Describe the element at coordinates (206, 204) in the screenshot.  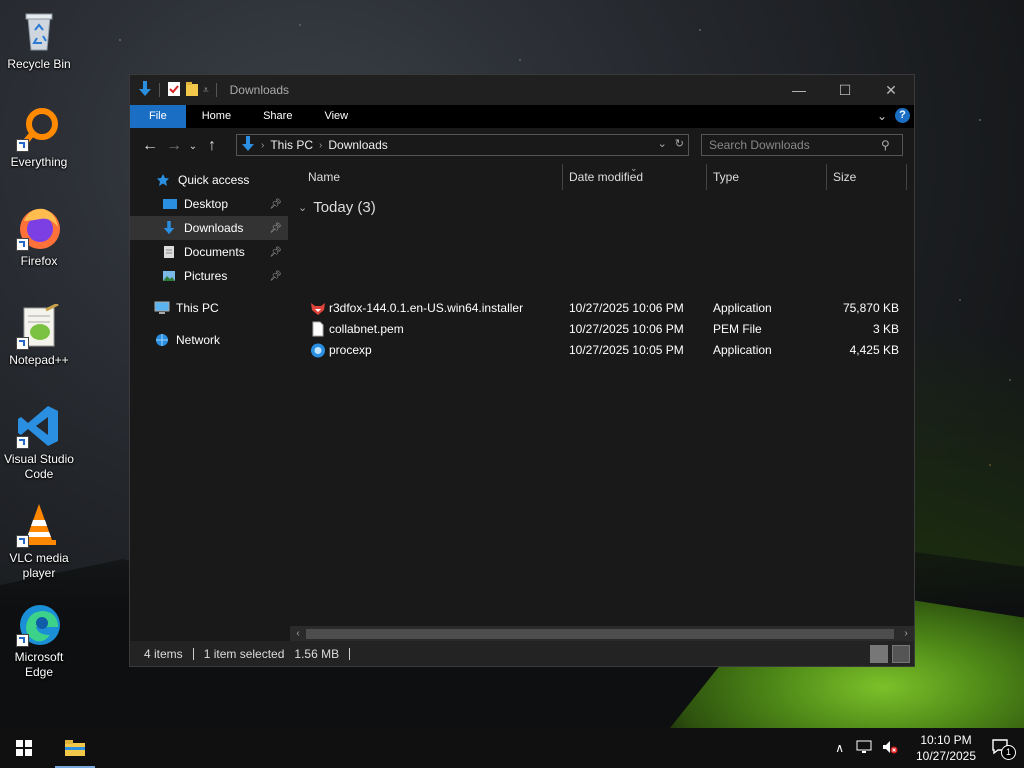
I see `nav-label: Desktop` at that location.